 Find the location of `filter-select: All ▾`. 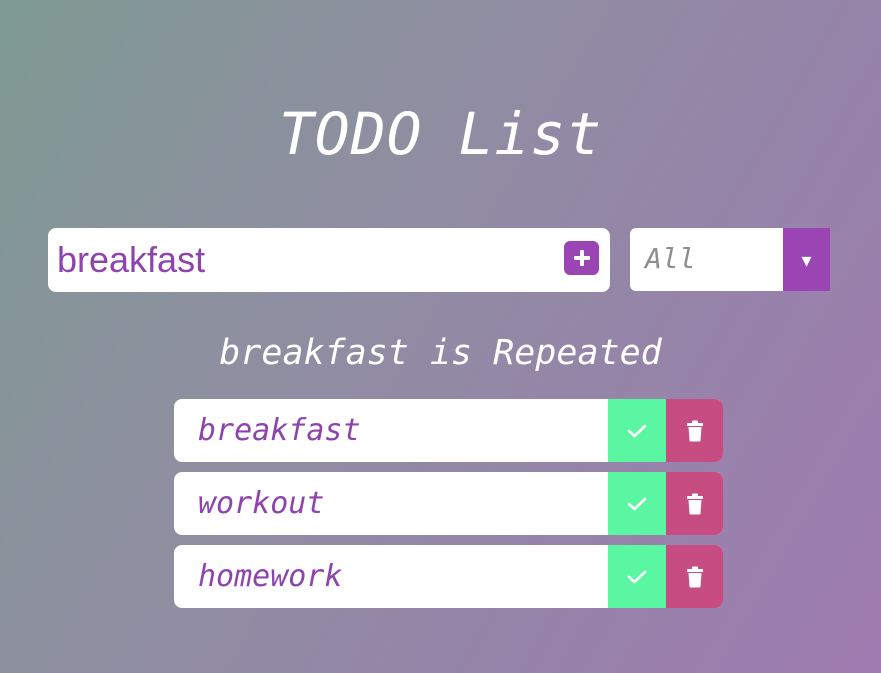

filter-select: All ▾ is located at coordinates (730, 259).